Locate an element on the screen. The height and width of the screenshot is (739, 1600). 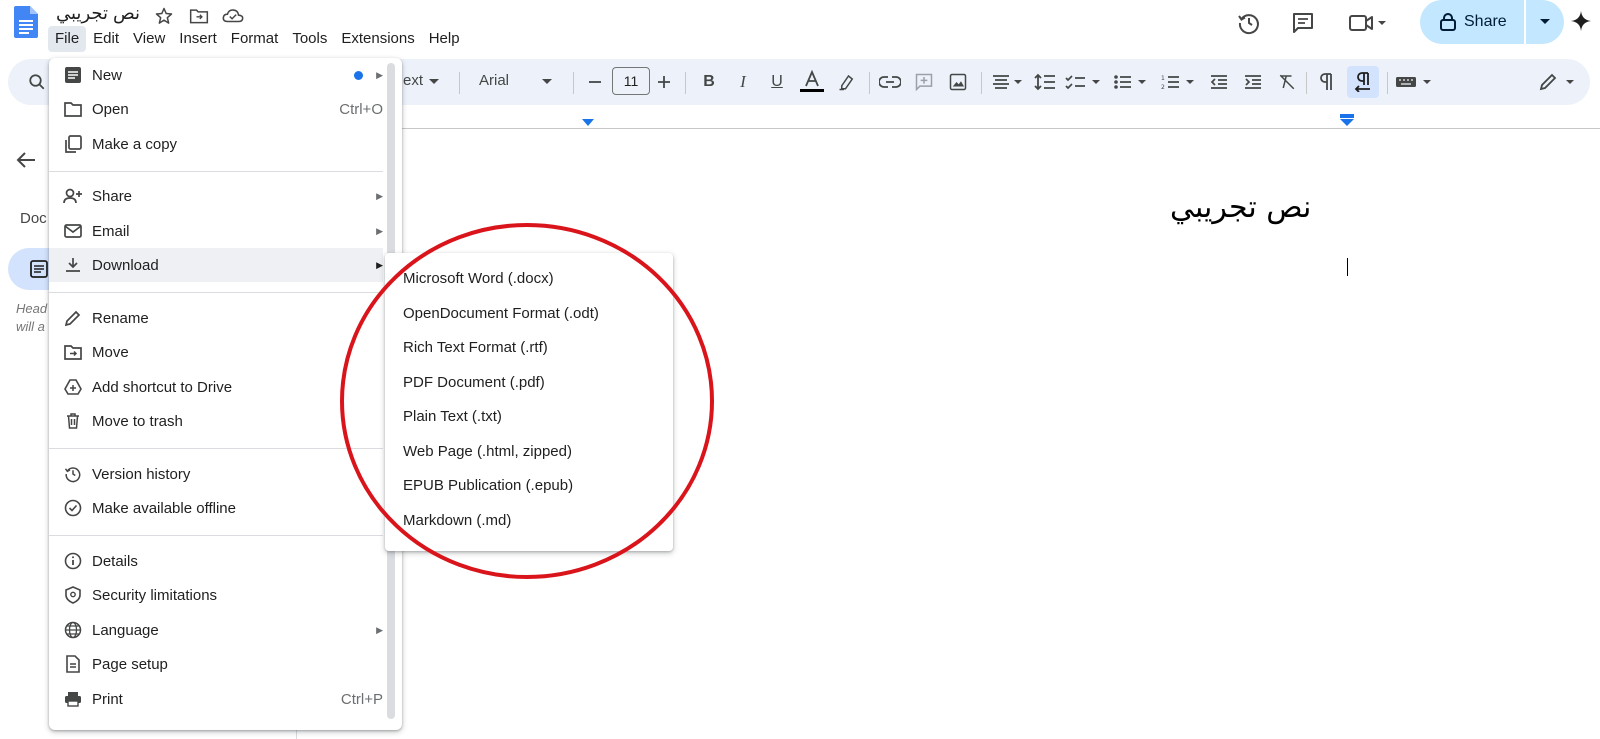
insert-link-icon is located at coordinates (890, 82).